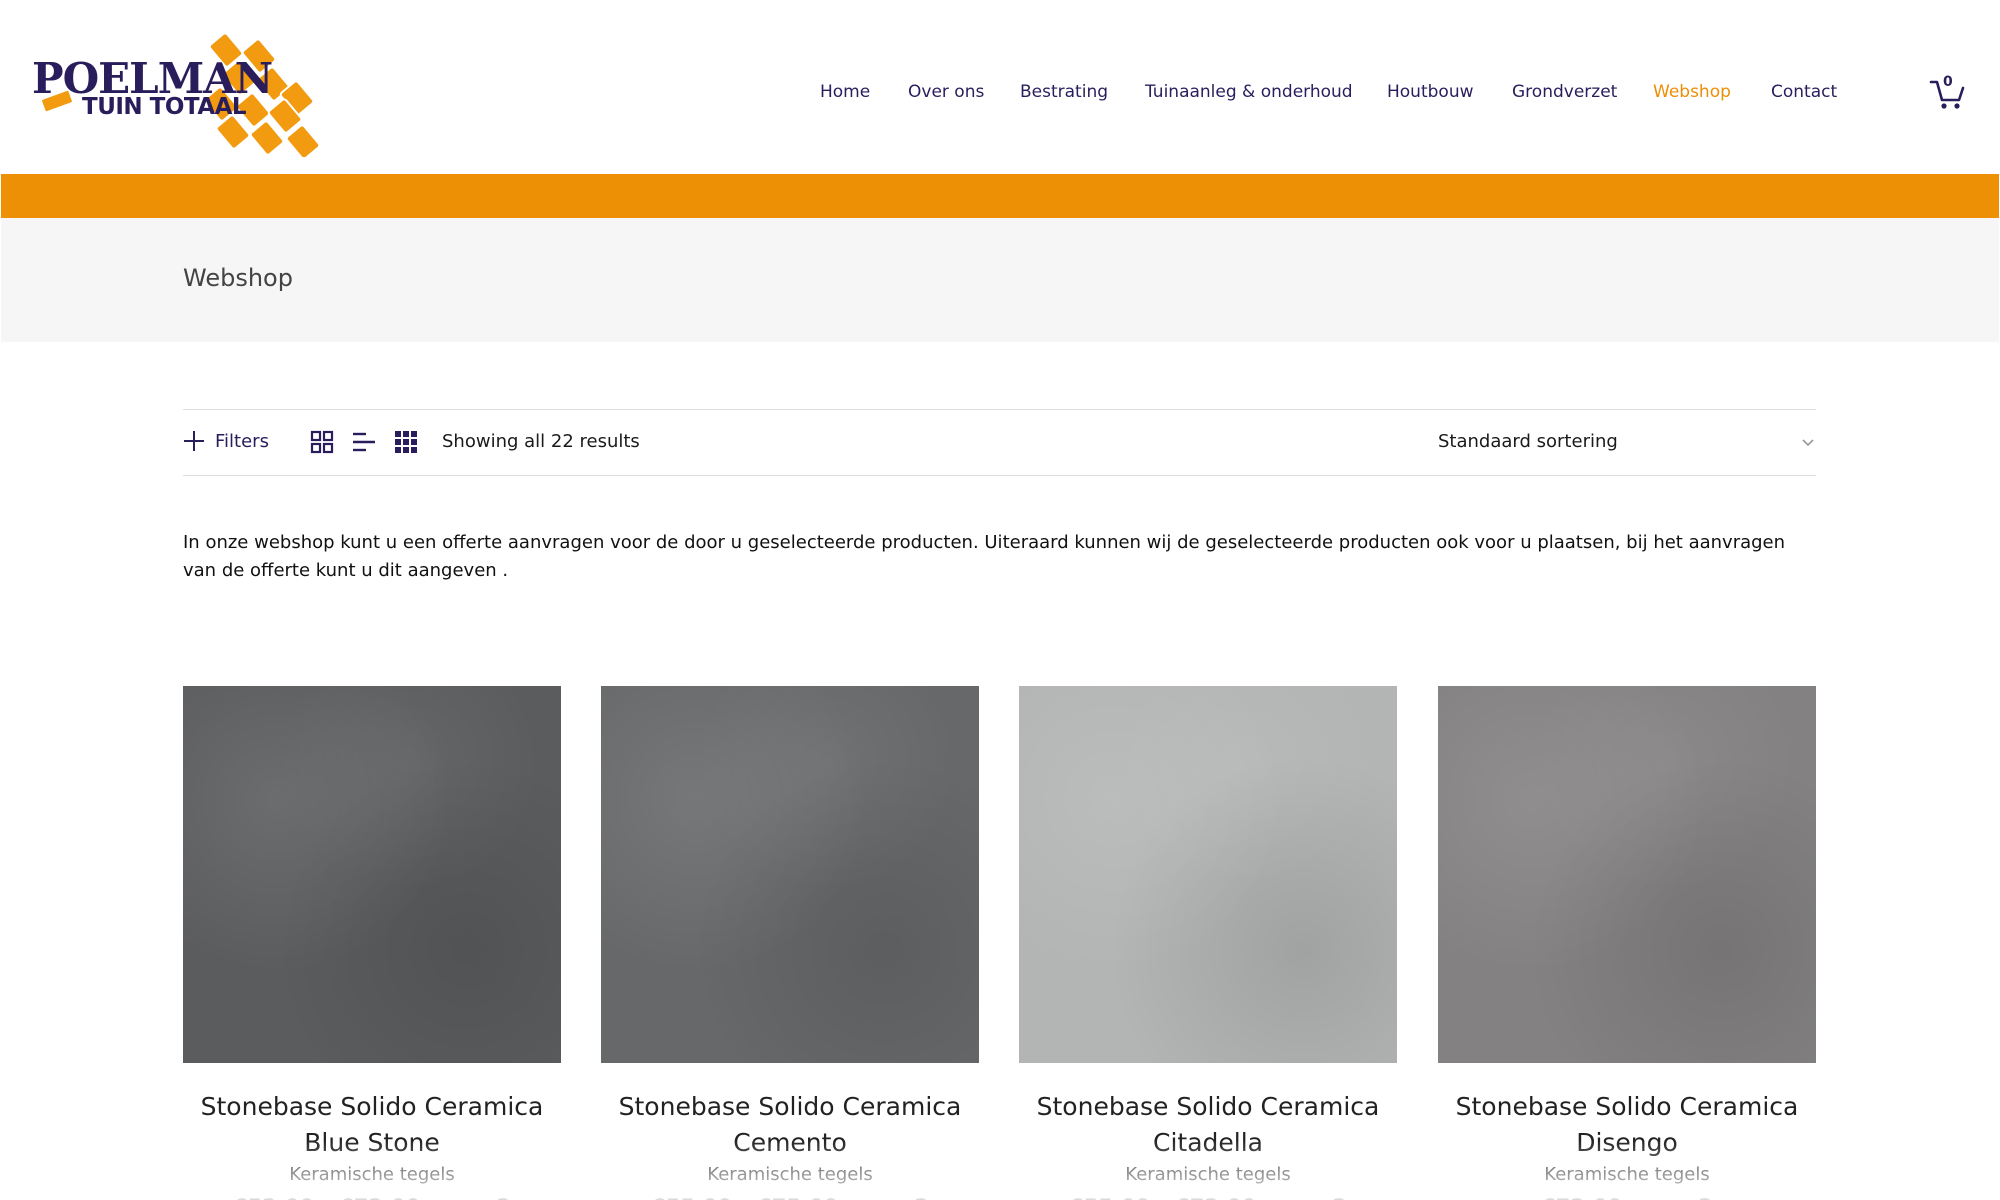  Describe the element at coordinates (790, 1194) in the screenshot. I see `product-price: €55,00 – €75,00 per m2` at that location.